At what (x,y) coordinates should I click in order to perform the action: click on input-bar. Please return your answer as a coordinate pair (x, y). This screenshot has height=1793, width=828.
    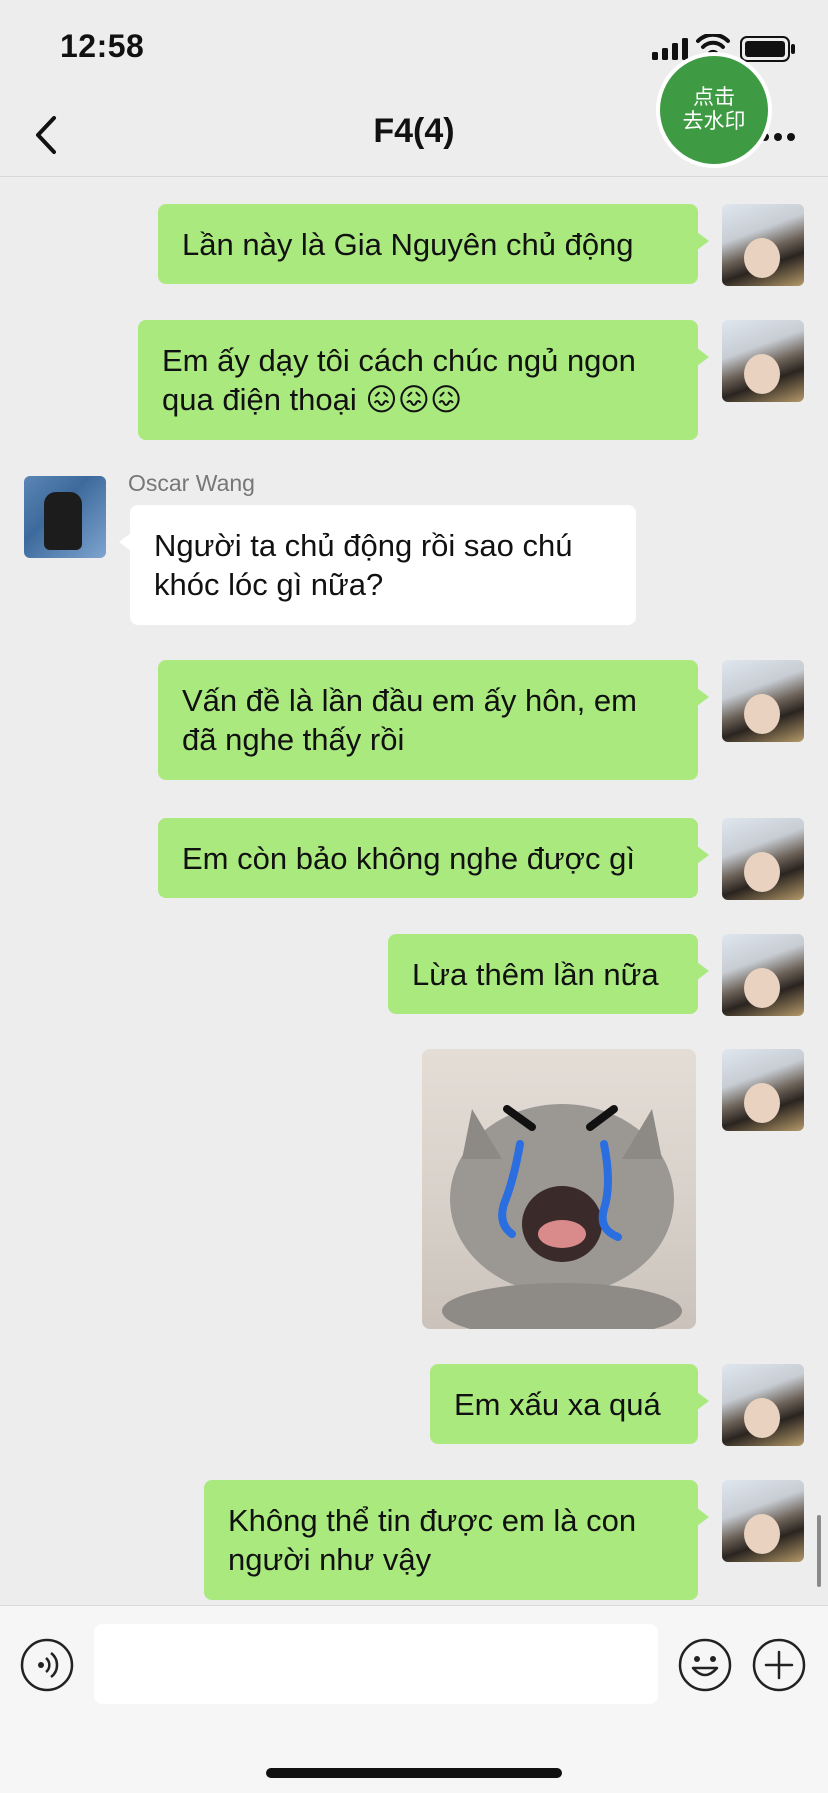
    Looking at the image, I should click on (414, 1699).